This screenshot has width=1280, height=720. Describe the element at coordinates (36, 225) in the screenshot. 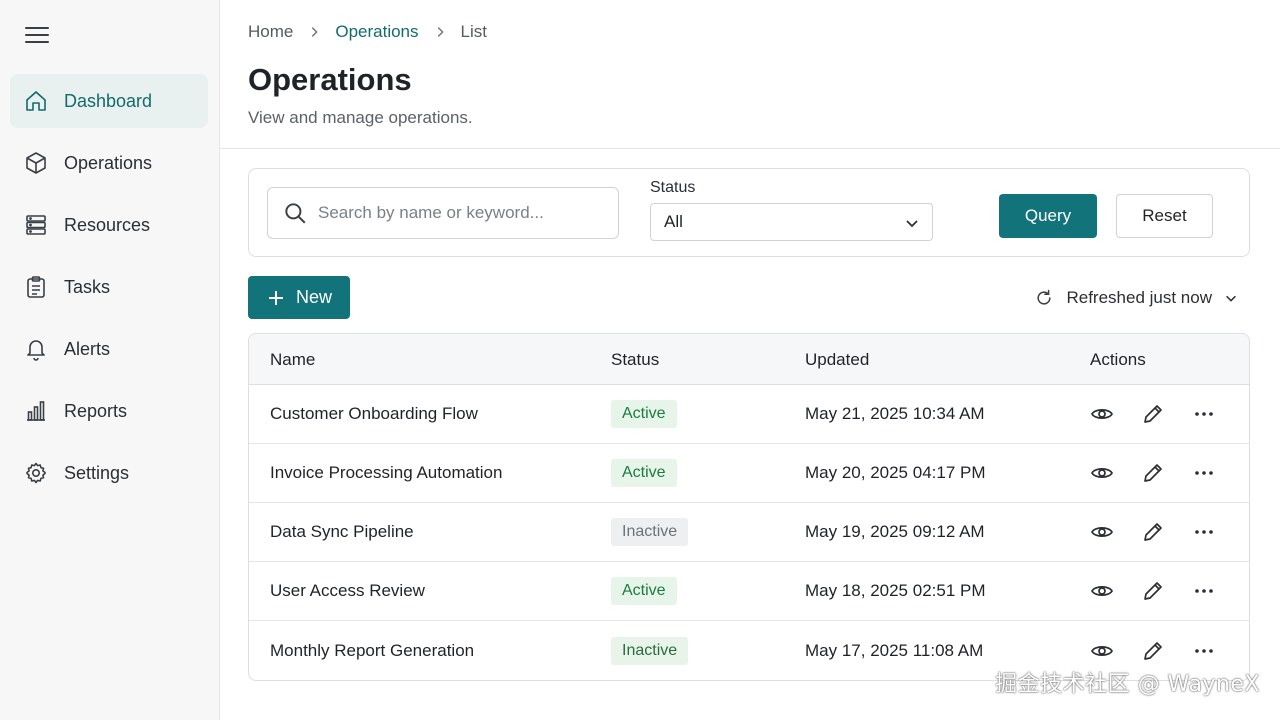

I see `server-icon` at that location.